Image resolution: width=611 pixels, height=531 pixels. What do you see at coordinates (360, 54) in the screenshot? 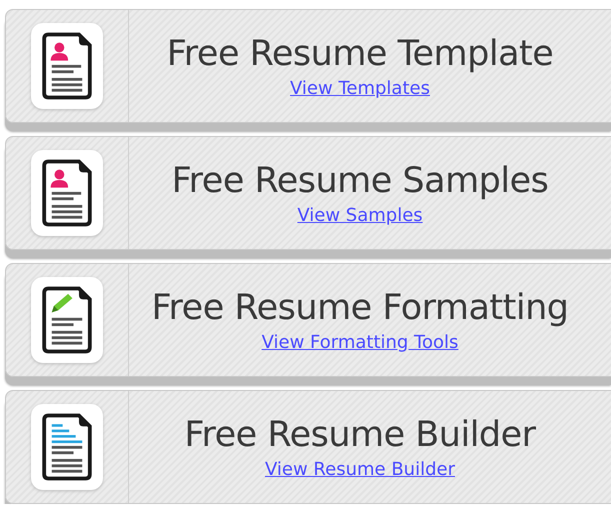
I see `card-title: Free Resume Template` at bounding box center [360, 54].